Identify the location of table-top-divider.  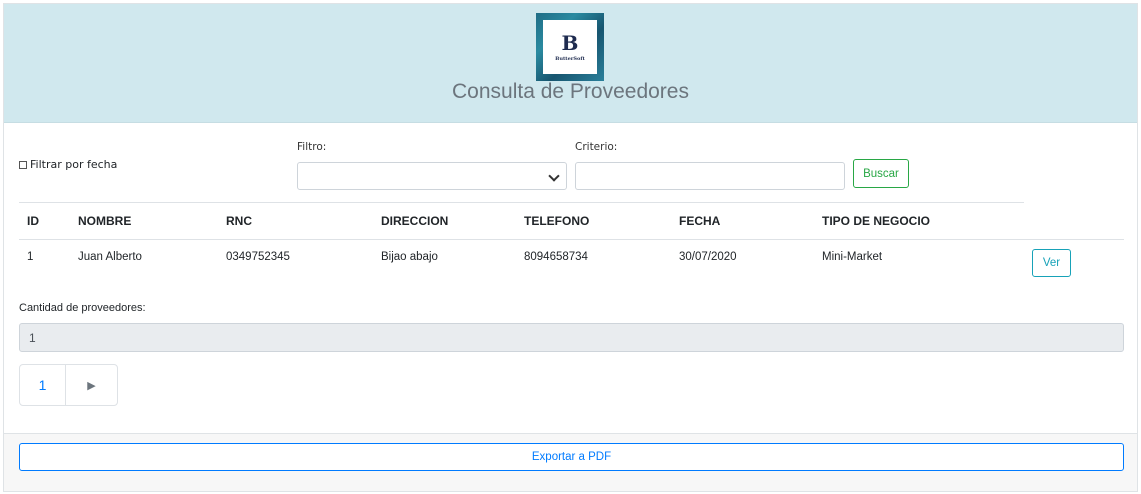
(521, 202).